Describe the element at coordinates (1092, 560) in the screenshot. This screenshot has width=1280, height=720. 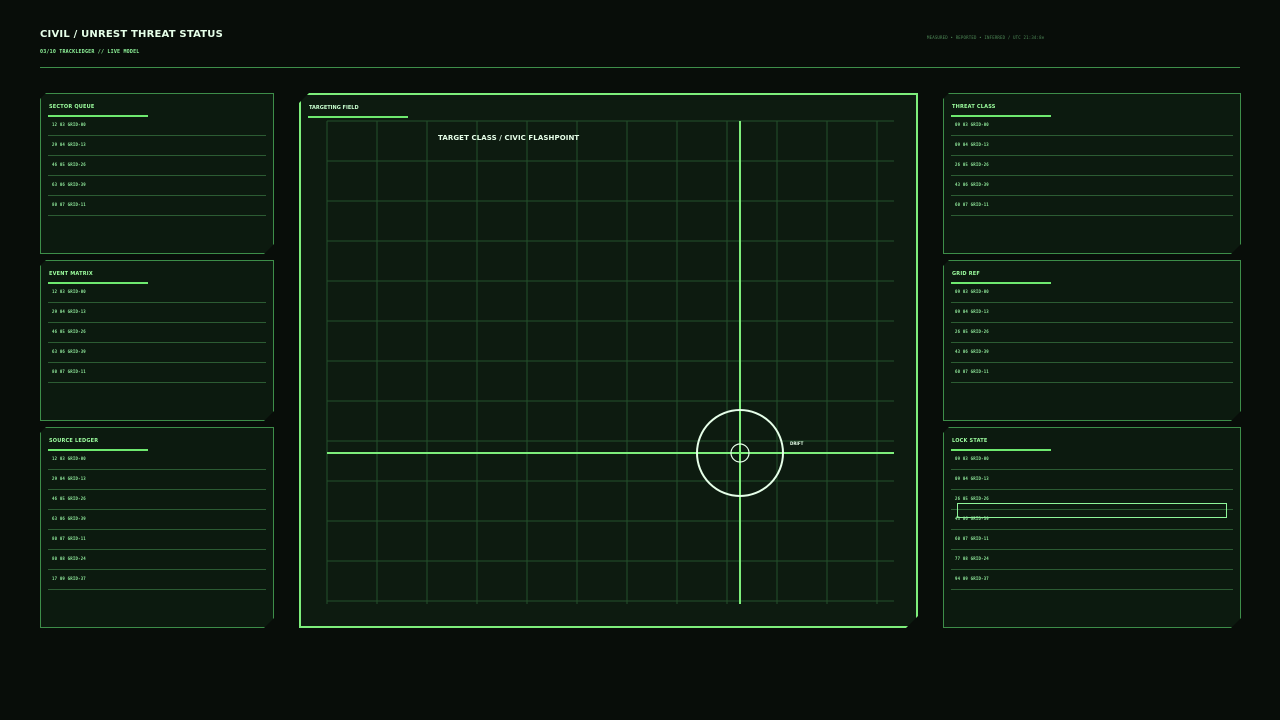
I see `list-item: 77 08 GRID-24` at that location.